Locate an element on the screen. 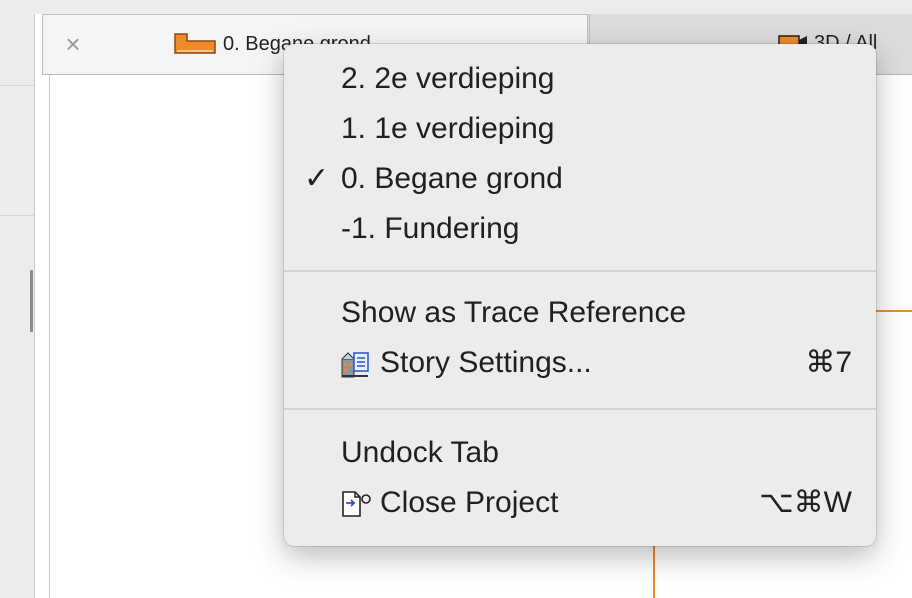 This screenshot has height=598, width=912. menu-item-label: Undock Tab is located at coordinates (420, 452).